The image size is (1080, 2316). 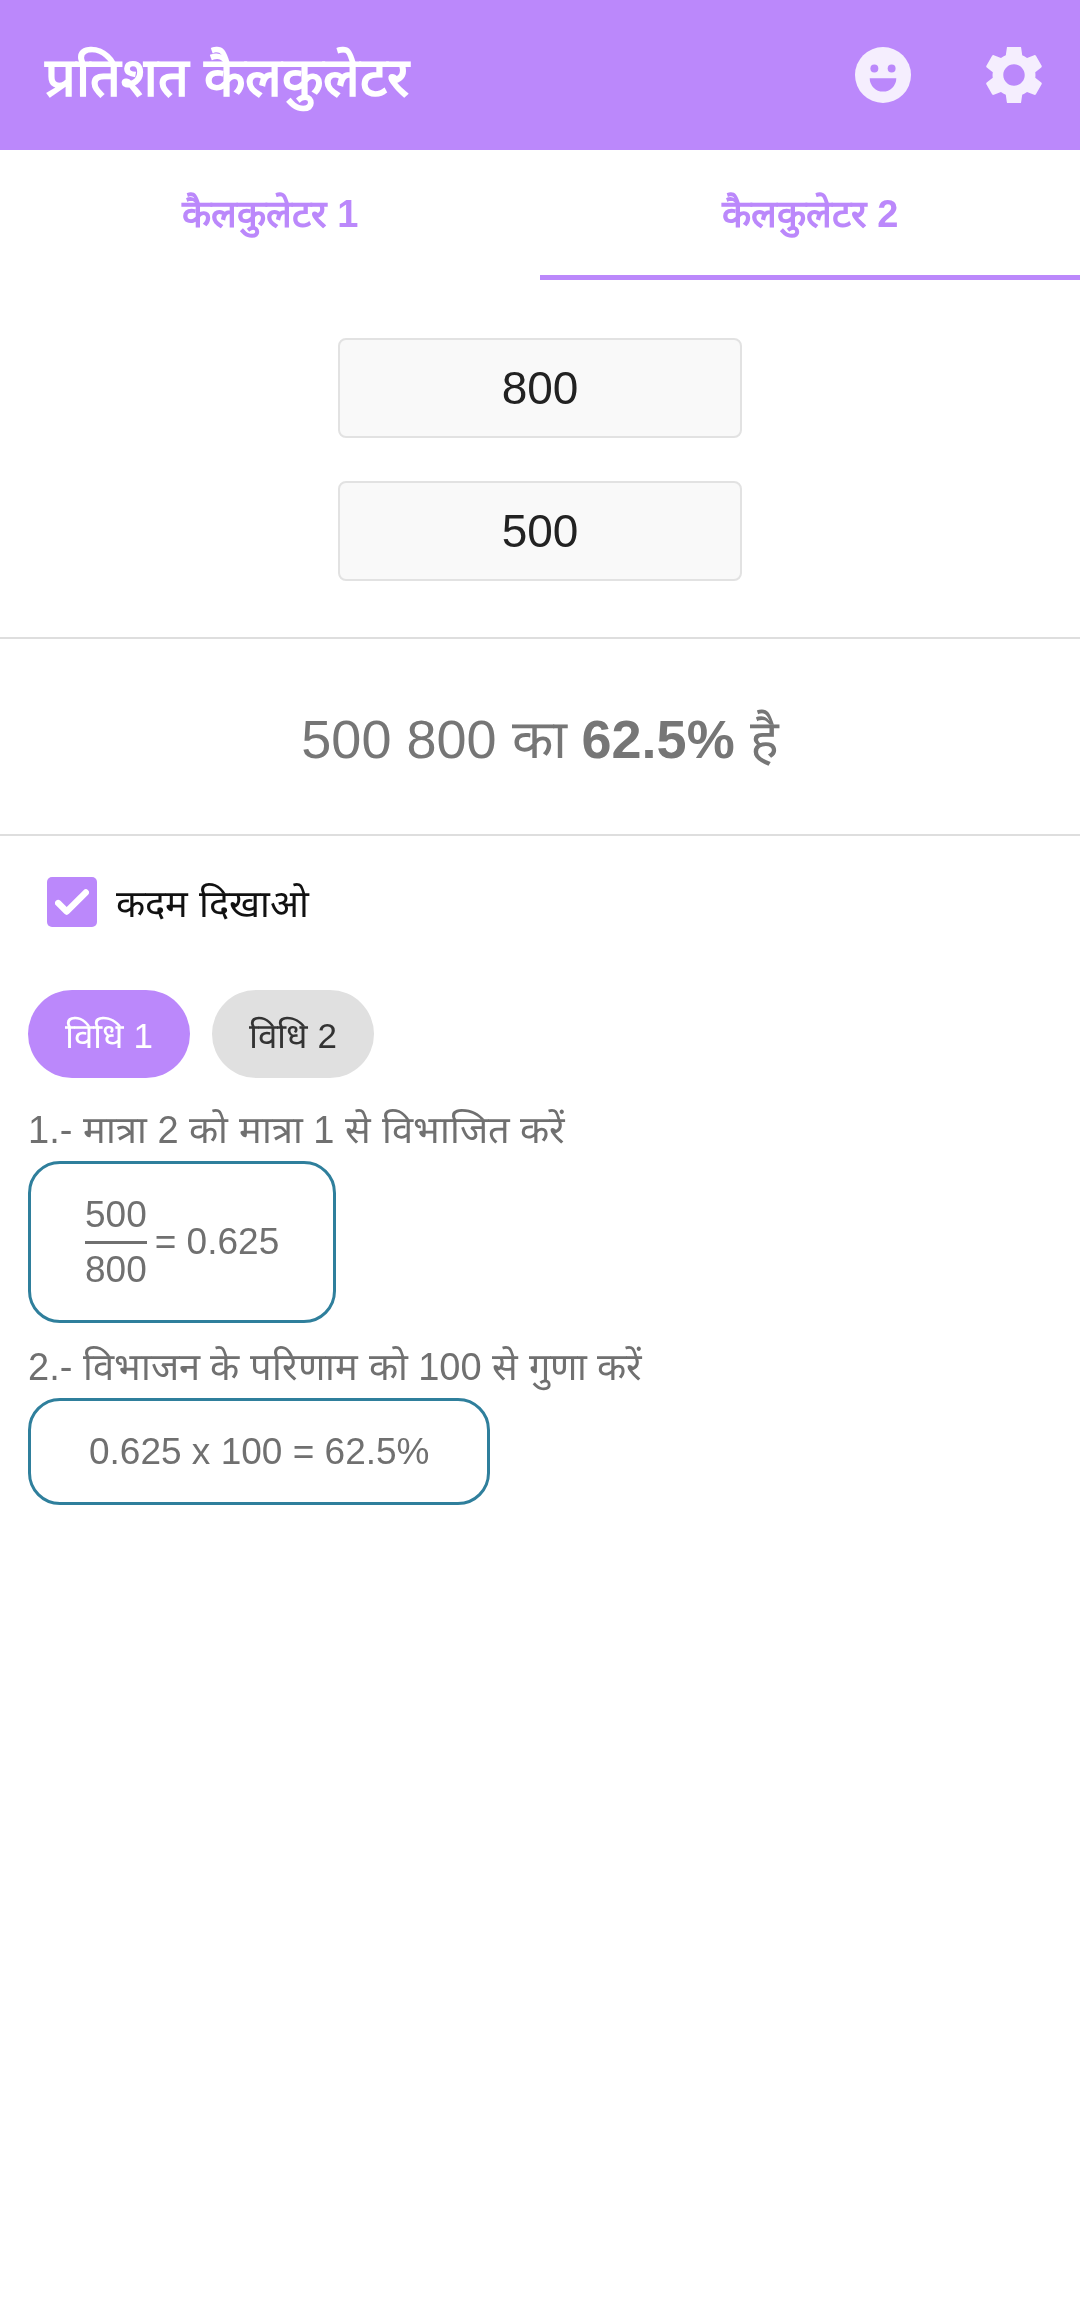 What do you see at coordinates (116, 1269) in the screenshot?
I see `denominator: 800` at bounding box center [116, 1269].